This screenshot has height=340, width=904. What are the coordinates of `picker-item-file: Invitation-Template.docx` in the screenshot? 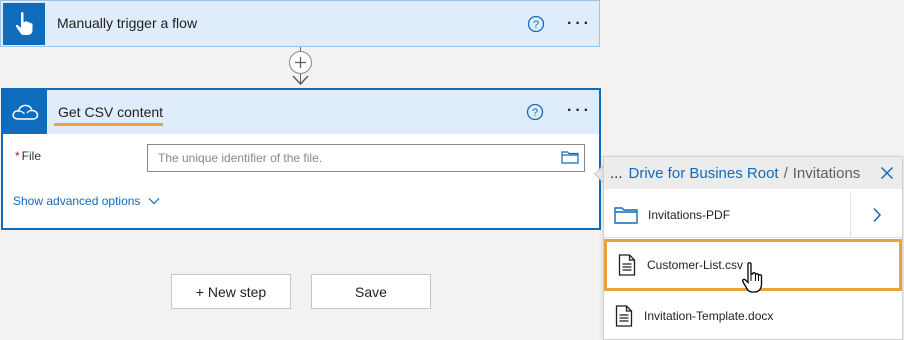 It's located at (753, 316).